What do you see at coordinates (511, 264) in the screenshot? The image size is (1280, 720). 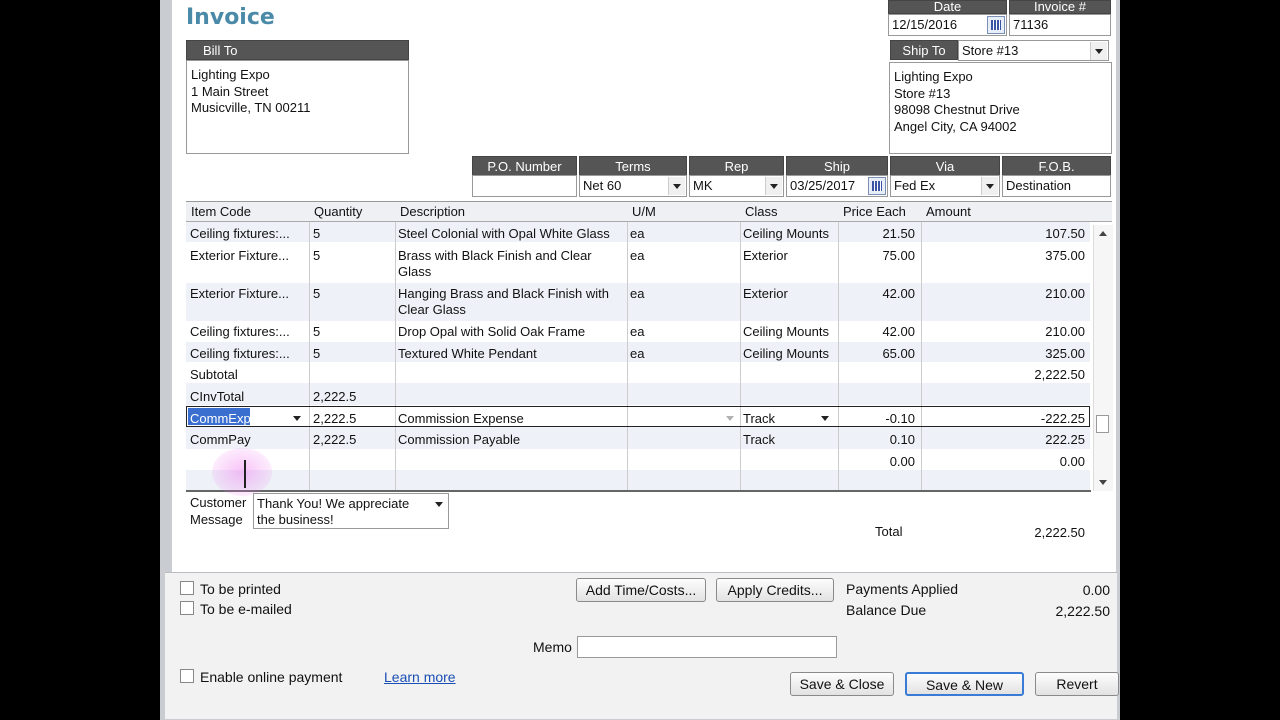 I see `cell-desc: Brass with Black Finish and Clear Glass` at bounding box center [511, 264].